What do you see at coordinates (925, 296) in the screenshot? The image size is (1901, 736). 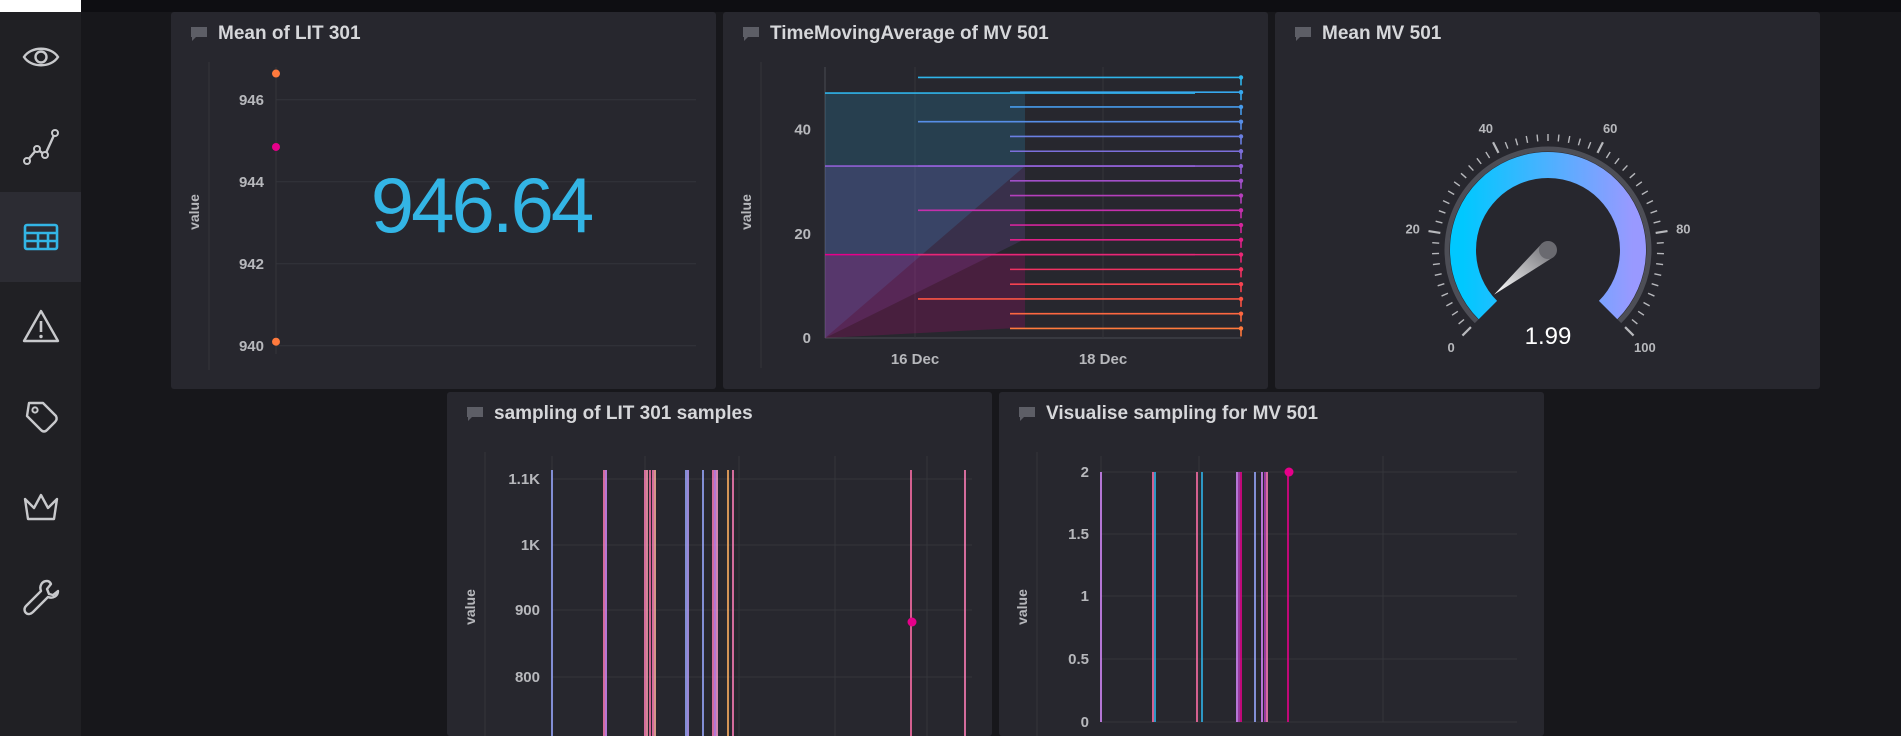 I see `area-band` at bounding box center [925, 296].